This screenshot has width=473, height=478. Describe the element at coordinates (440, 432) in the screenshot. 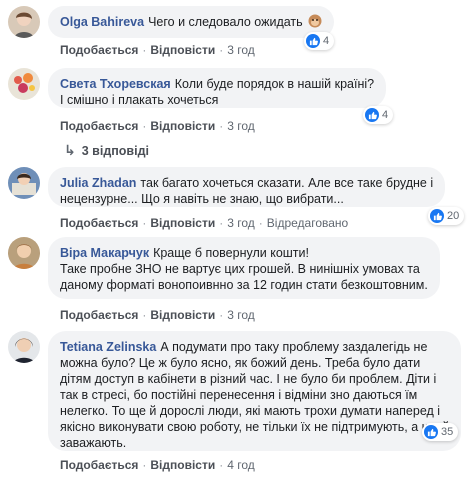

I see `reaction-count: 35` at that location.